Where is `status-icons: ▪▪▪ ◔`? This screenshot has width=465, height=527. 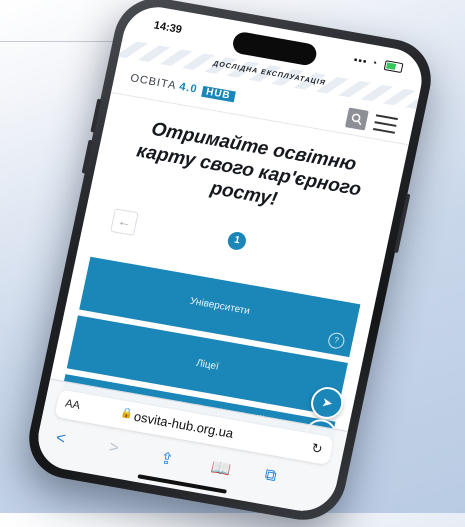 status-icons: ▪▪▪ ◔ is located at coordinates (378, 64).